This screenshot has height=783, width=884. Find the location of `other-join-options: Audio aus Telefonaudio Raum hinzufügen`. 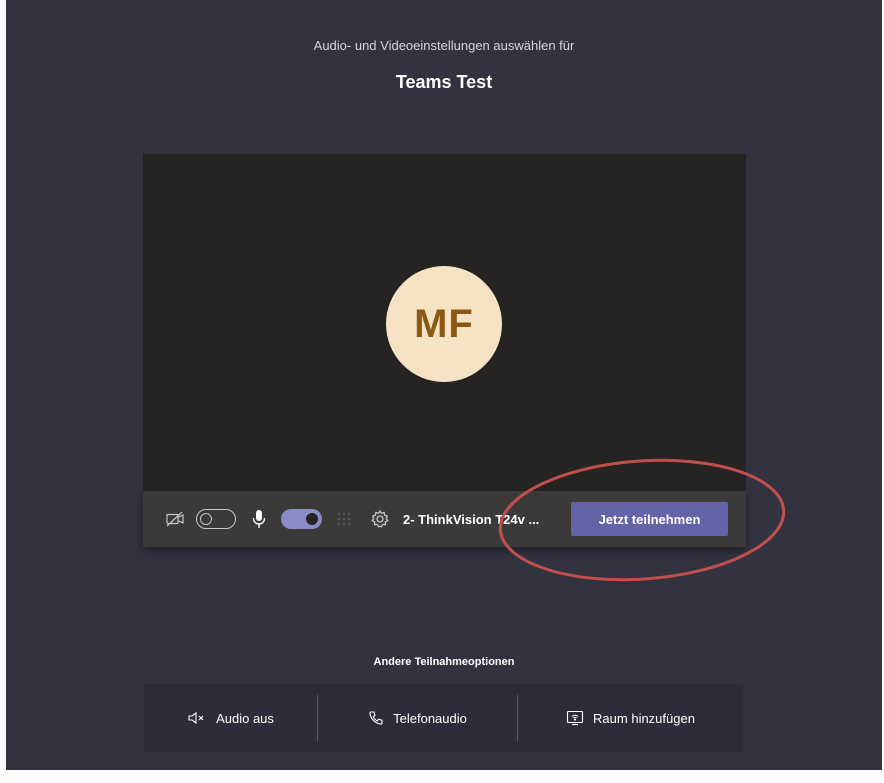

other-join-options: Audio aus Telefonaudio Raum hinzufügen is located at coordinates (443, 718).